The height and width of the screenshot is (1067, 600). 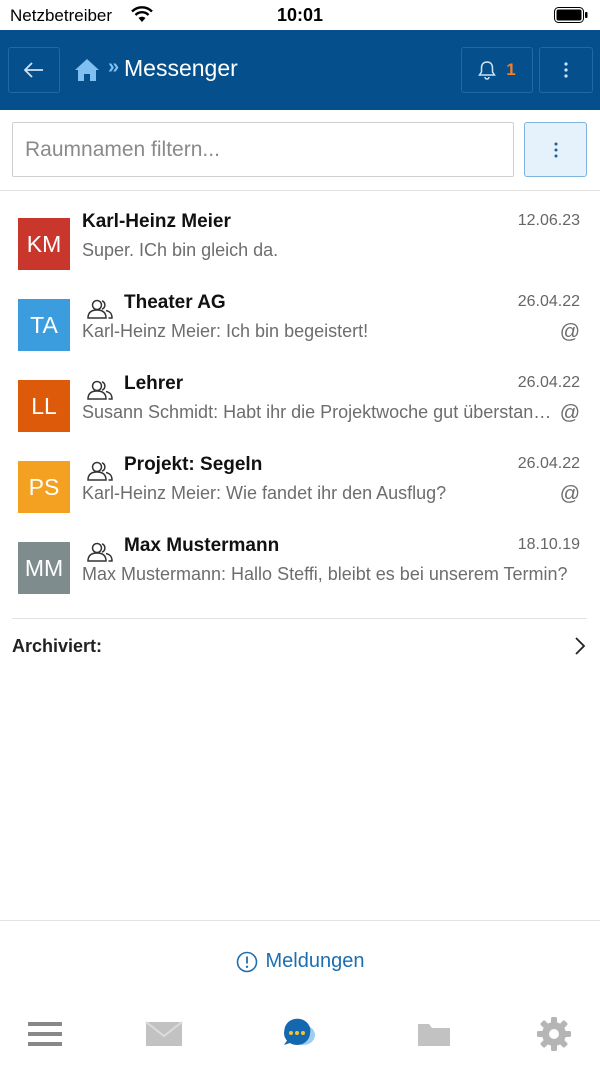 What do you see at coordinates (44, 406) in the screenshot?
I see `avatar: LL` at bounding box center [44, 406].